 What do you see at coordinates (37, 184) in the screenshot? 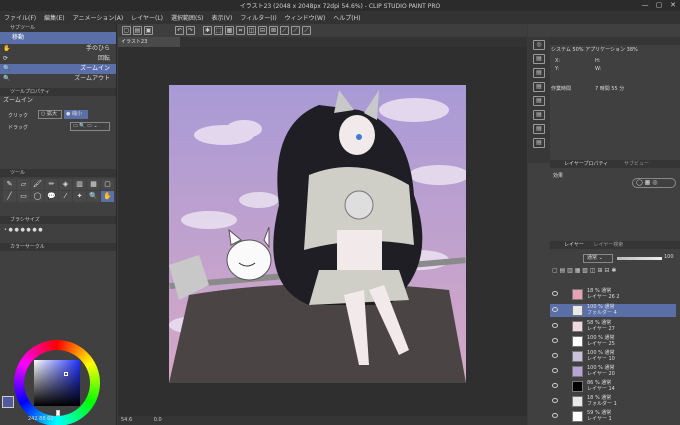
I see `brush-icon: 🖌` at bounding box center [37, 184].